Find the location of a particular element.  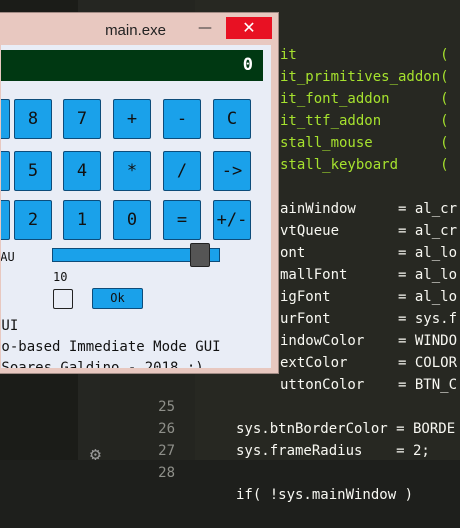

calculator-display: 0 is located at coordinates (132, 65).